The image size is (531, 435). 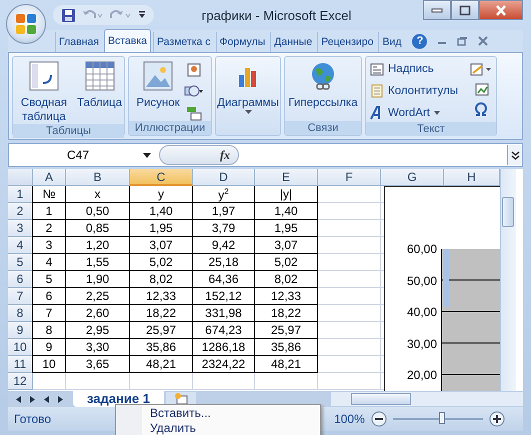 I want to click on zoom-in-button, so click(x=496, y=419).